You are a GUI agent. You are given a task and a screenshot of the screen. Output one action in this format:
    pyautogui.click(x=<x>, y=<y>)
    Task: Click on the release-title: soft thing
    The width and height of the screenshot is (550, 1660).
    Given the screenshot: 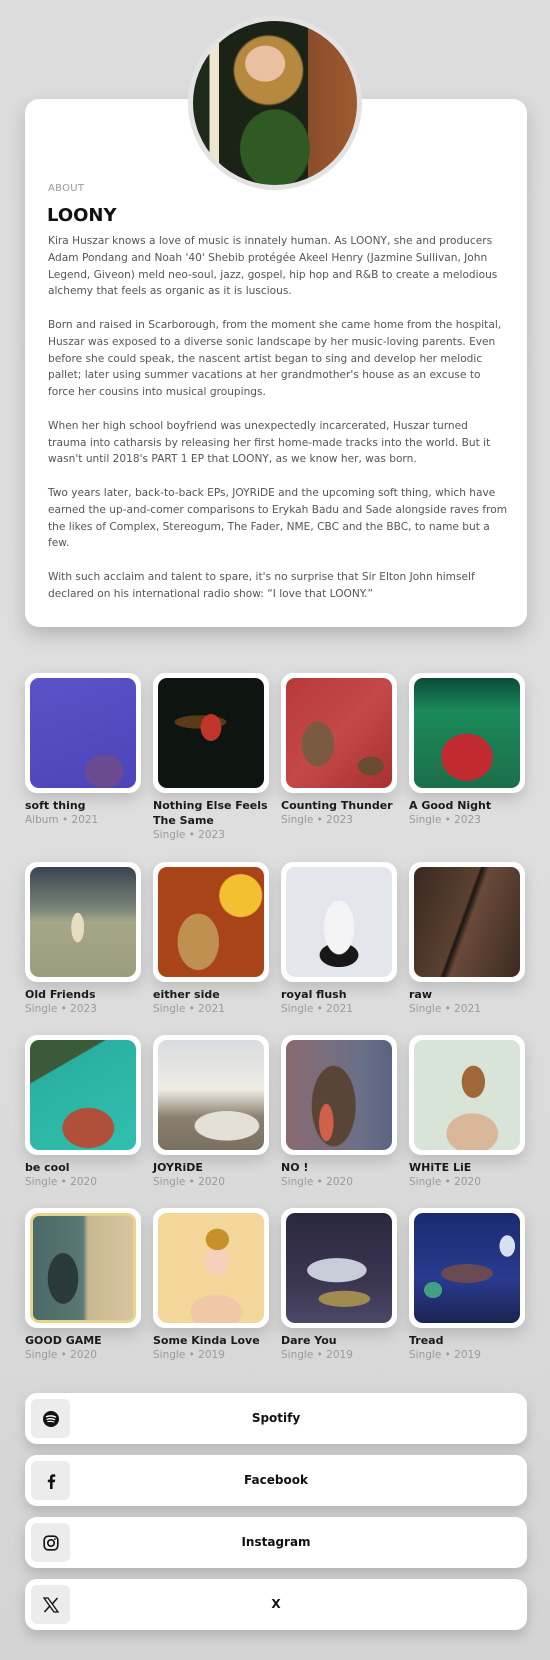 What is the action you would take?
    pyautogui.click(x=83, y=805)
    